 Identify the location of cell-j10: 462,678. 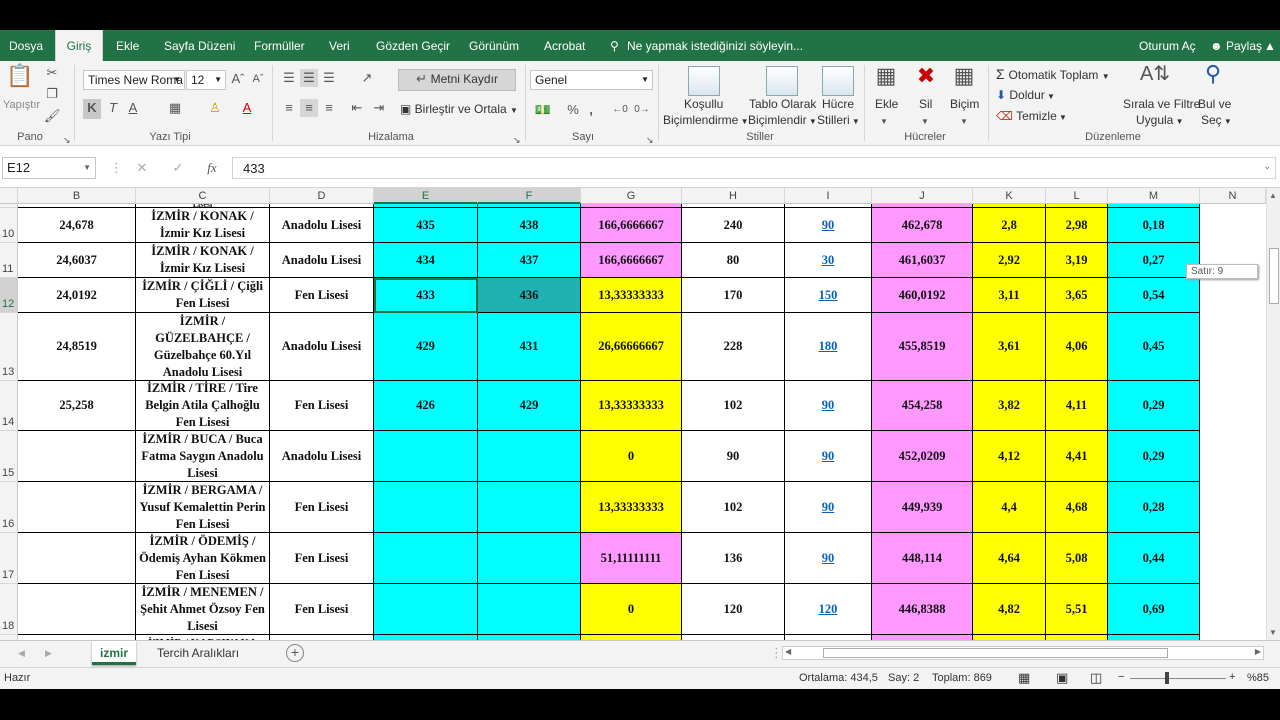
(922, 225).